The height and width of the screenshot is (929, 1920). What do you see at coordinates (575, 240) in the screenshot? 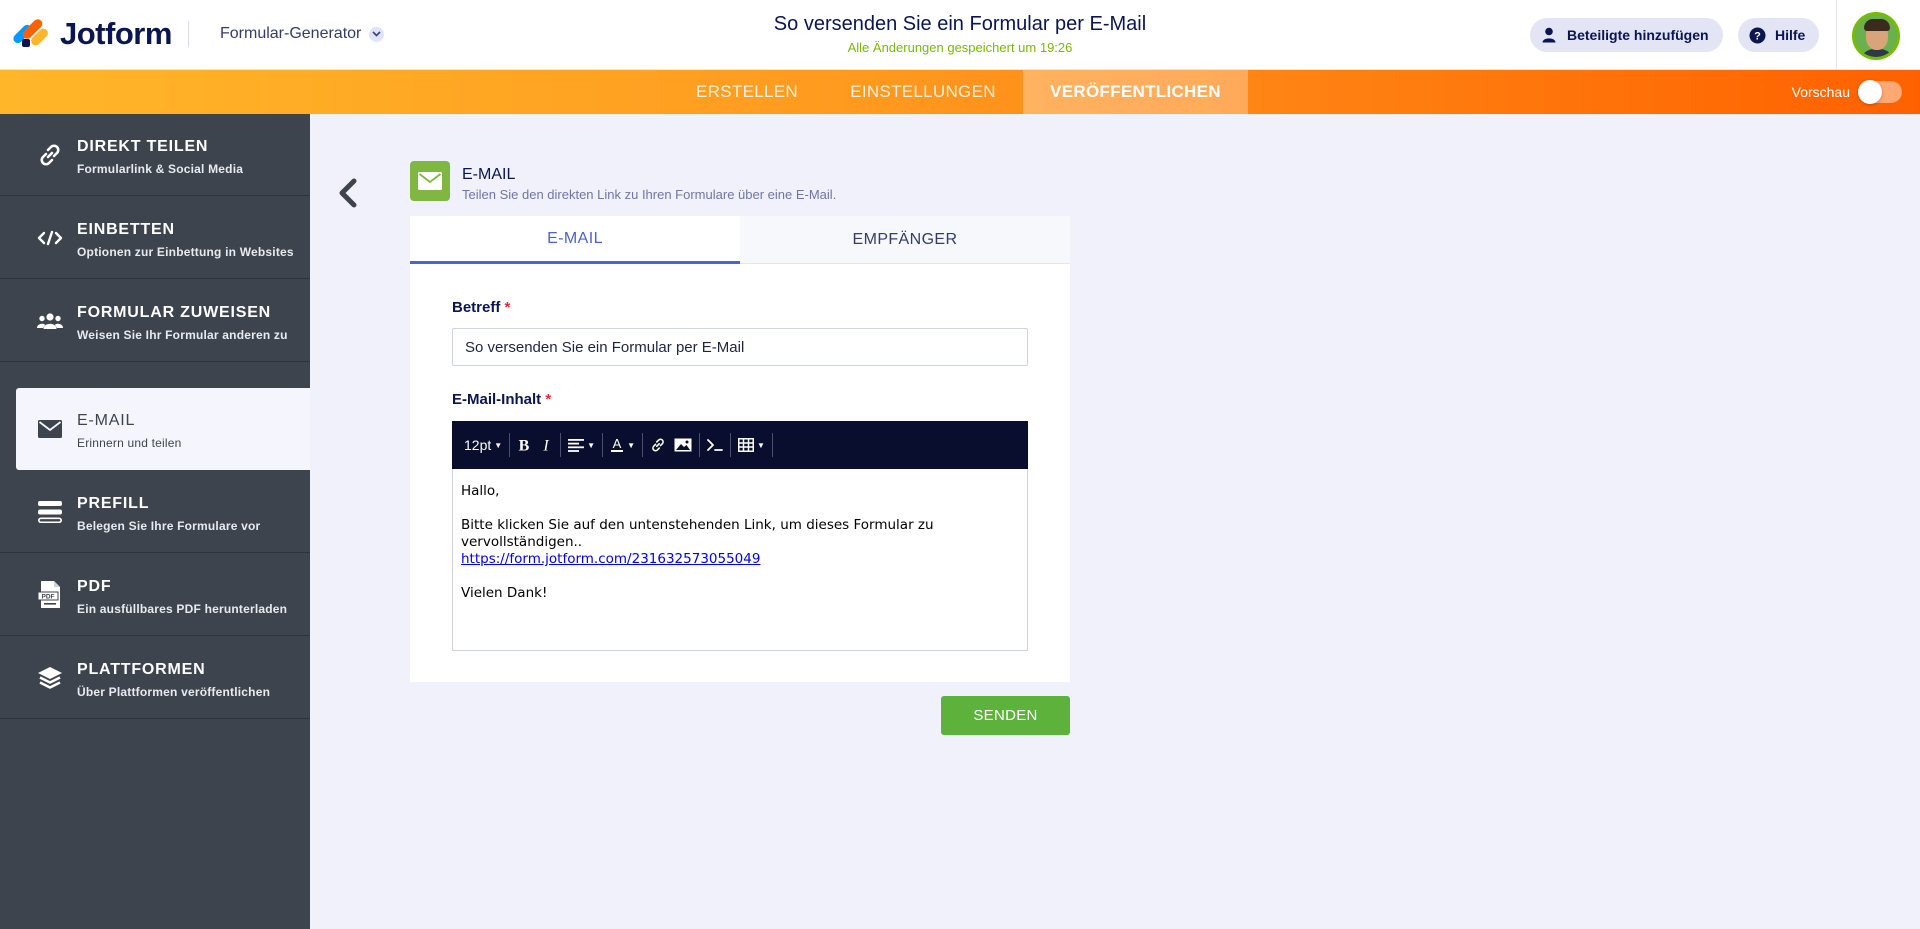
I see `tab-e-mail: E-MAIL` at bounding box center [575, 240].